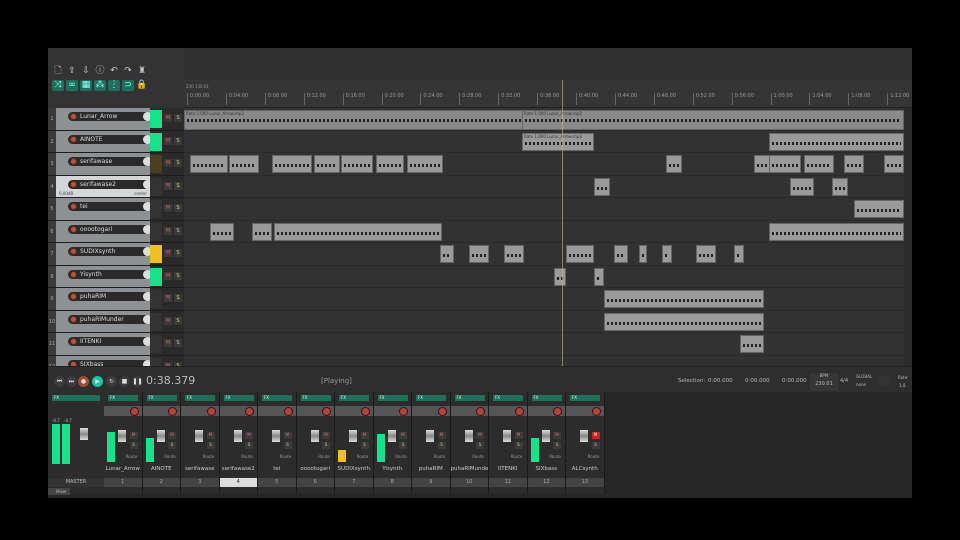  I want to click on track-row: 1 Lunar_Arrow M S, so click(116, 119).